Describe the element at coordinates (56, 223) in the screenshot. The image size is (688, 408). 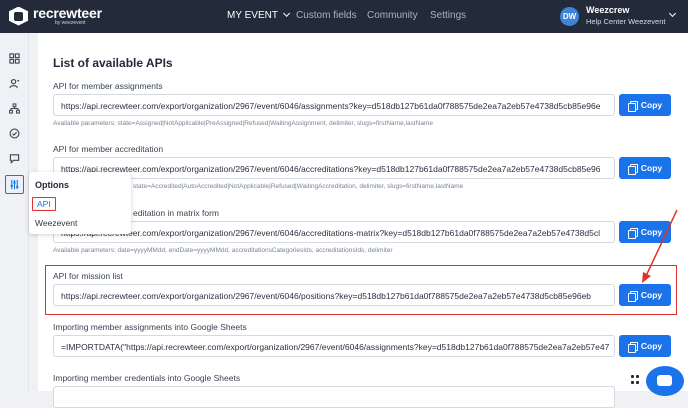
I see `popover-item-weezevent: Weezevent` at that location.